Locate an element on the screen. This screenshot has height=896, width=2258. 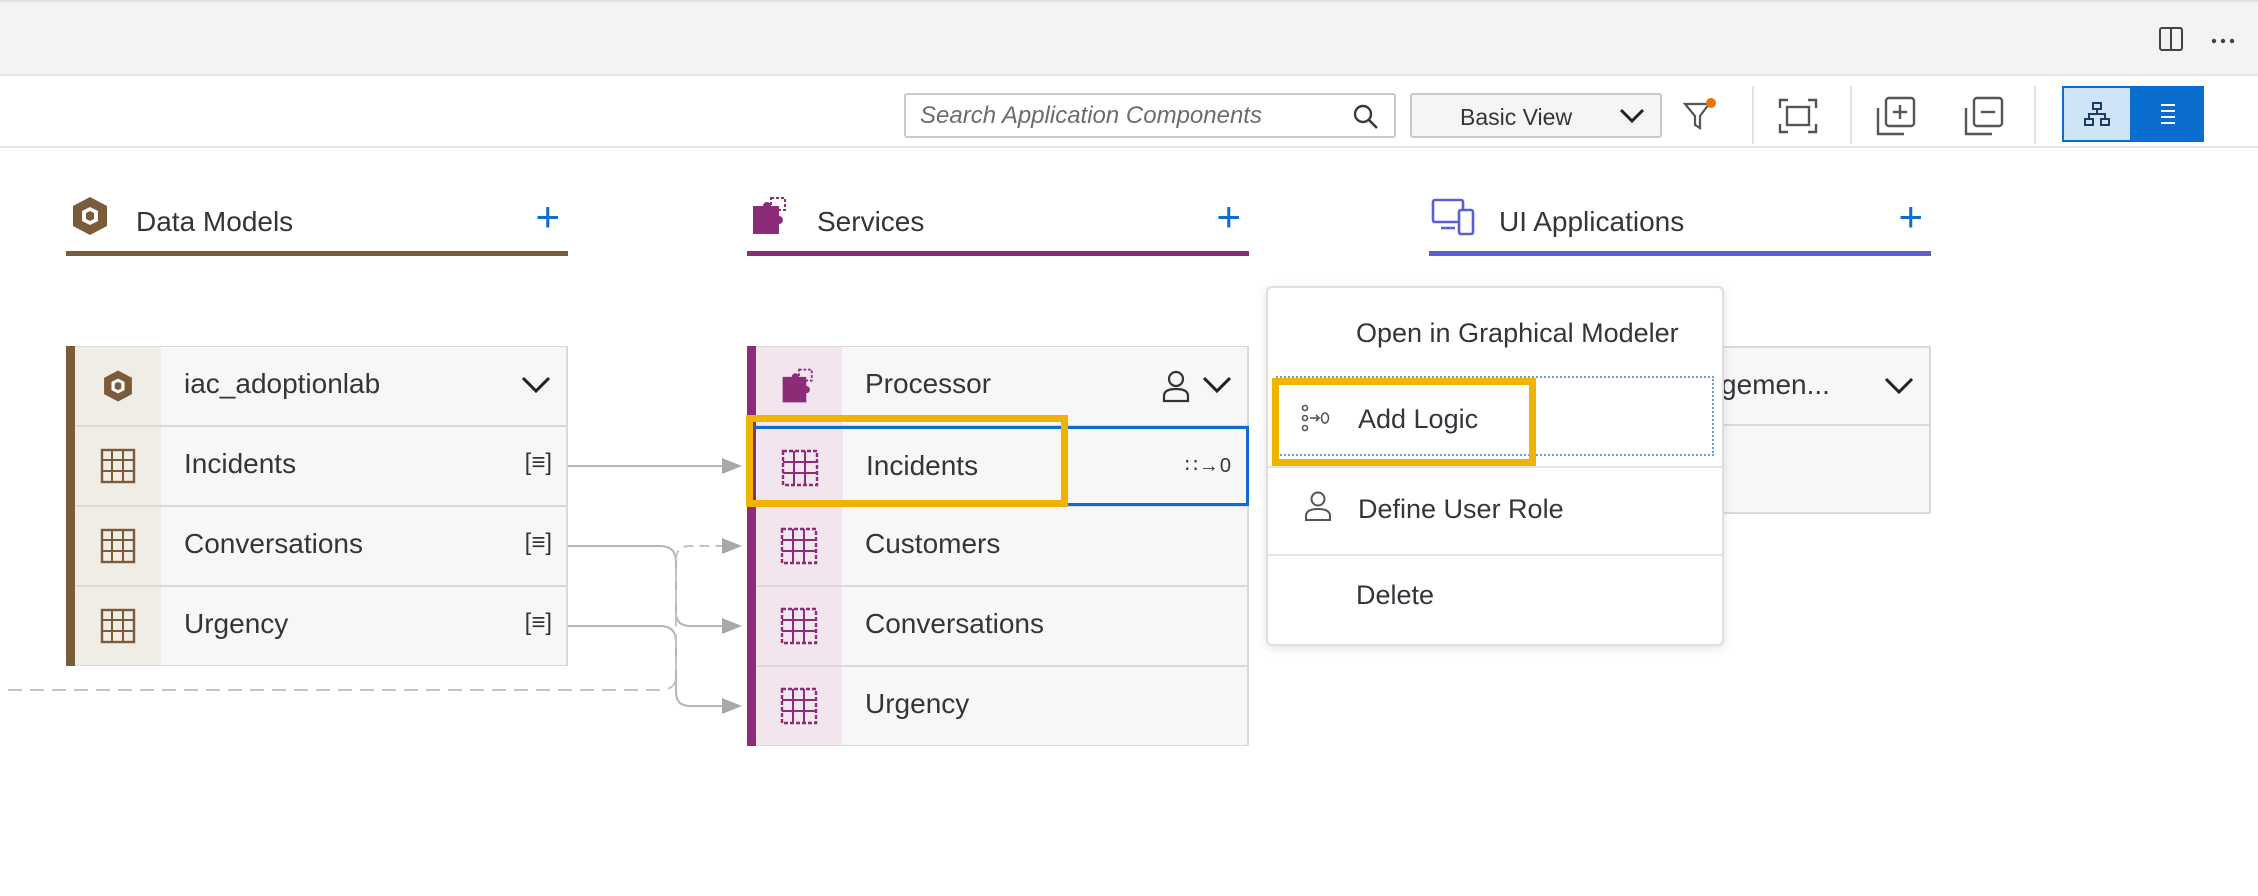
entity-name: Incidents is located at coordinates (240, 463).